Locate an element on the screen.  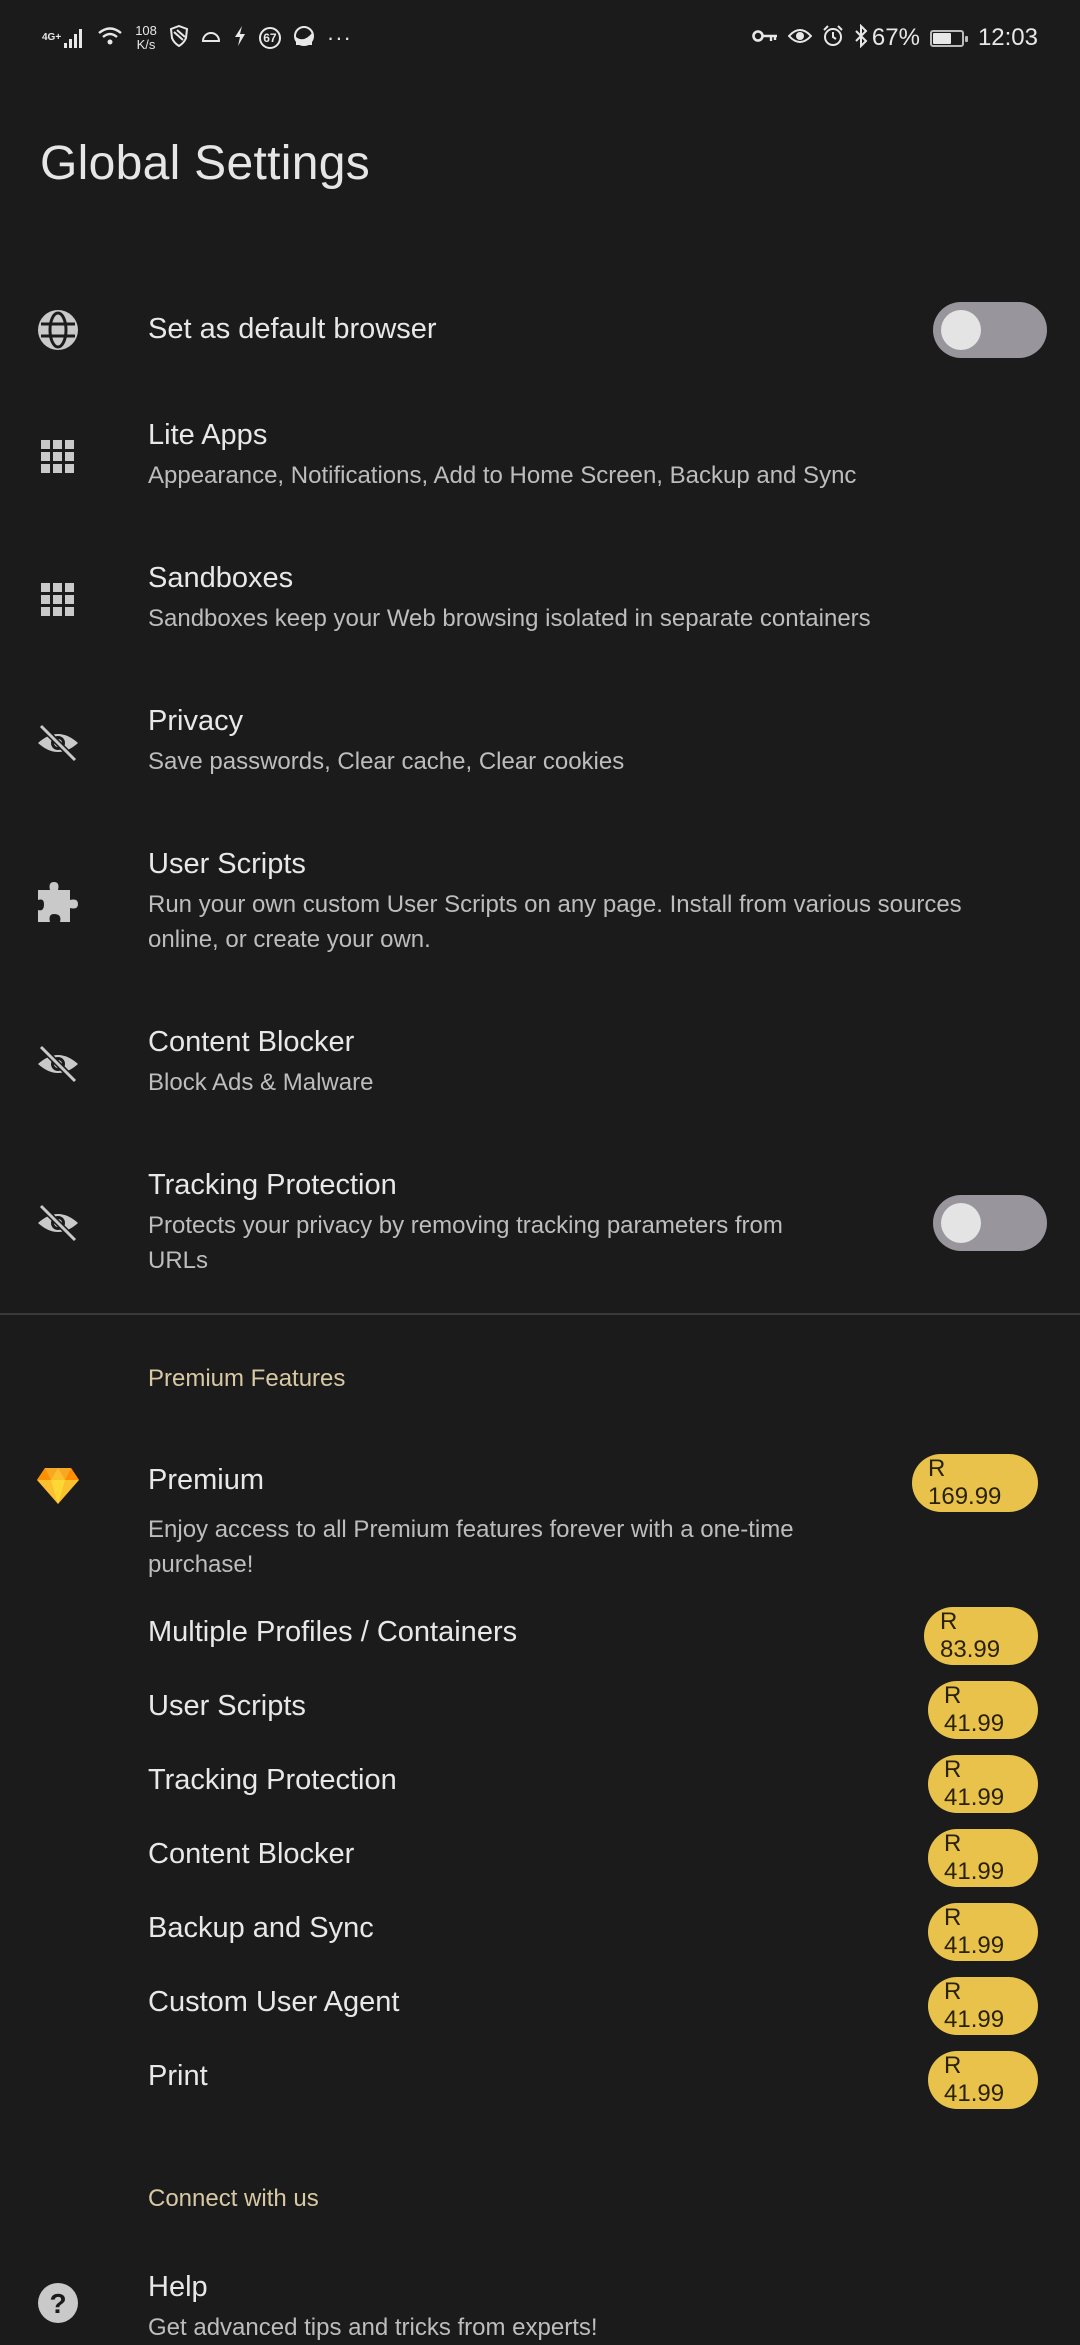
badge-67-icon: 67 is located at coordinates (269, 38).